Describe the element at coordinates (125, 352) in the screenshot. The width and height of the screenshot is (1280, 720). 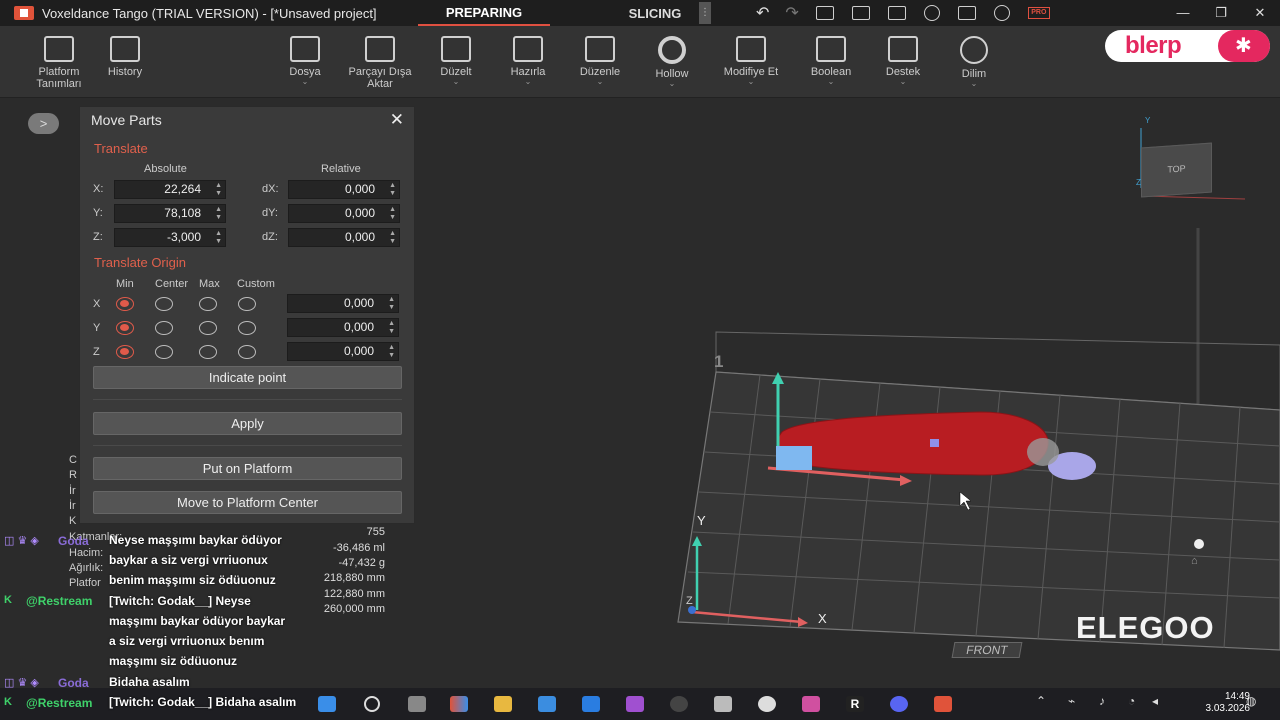
I see `origin-z-min-radio` at that location.